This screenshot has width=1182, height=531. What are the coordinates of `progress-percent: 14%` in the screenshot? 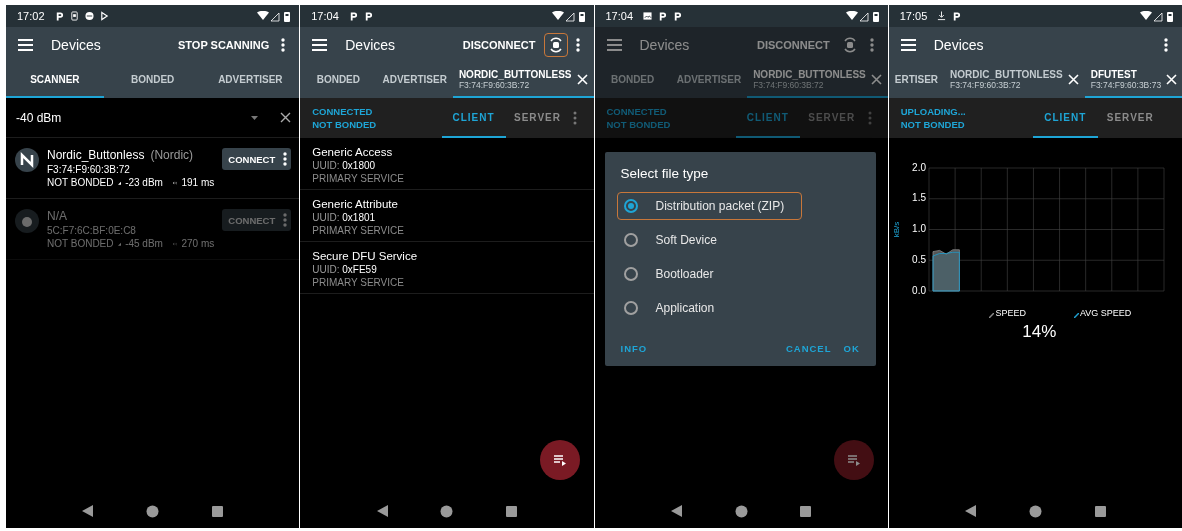 It's located at (1039, 332).